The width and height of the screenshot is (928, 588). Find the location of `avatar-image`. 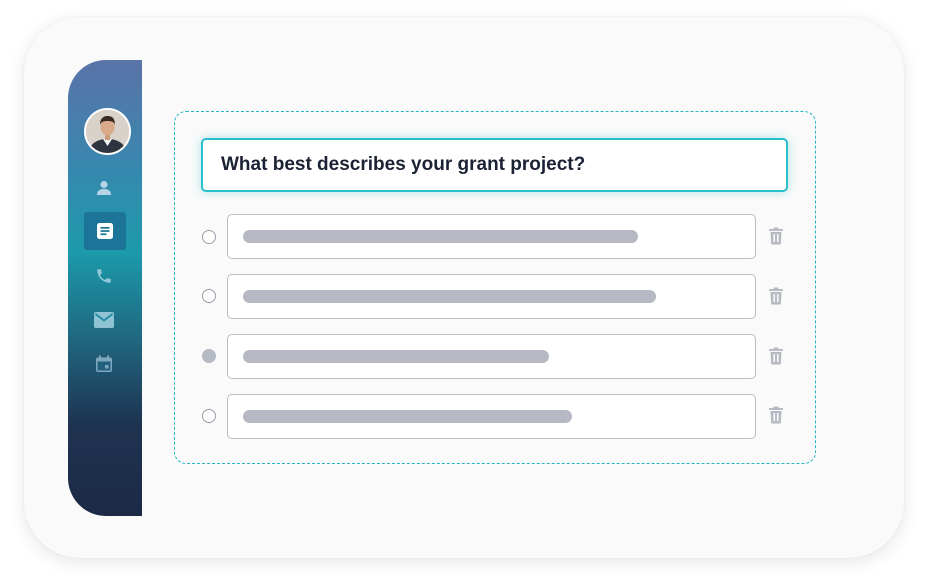

avatar-image is located at coordinates (107, 131).